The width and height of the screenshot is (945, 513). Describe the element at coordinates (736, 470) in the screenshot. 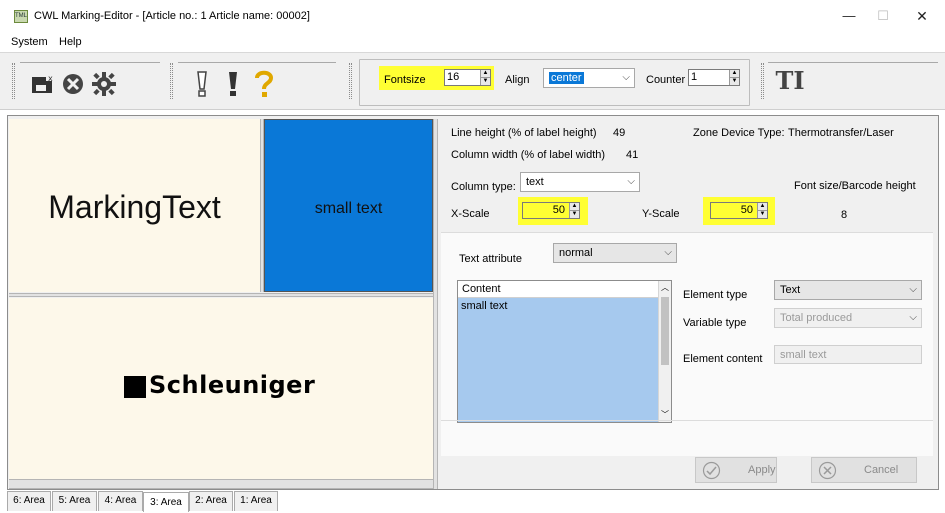

I see `apply-button: Apply` at that location.